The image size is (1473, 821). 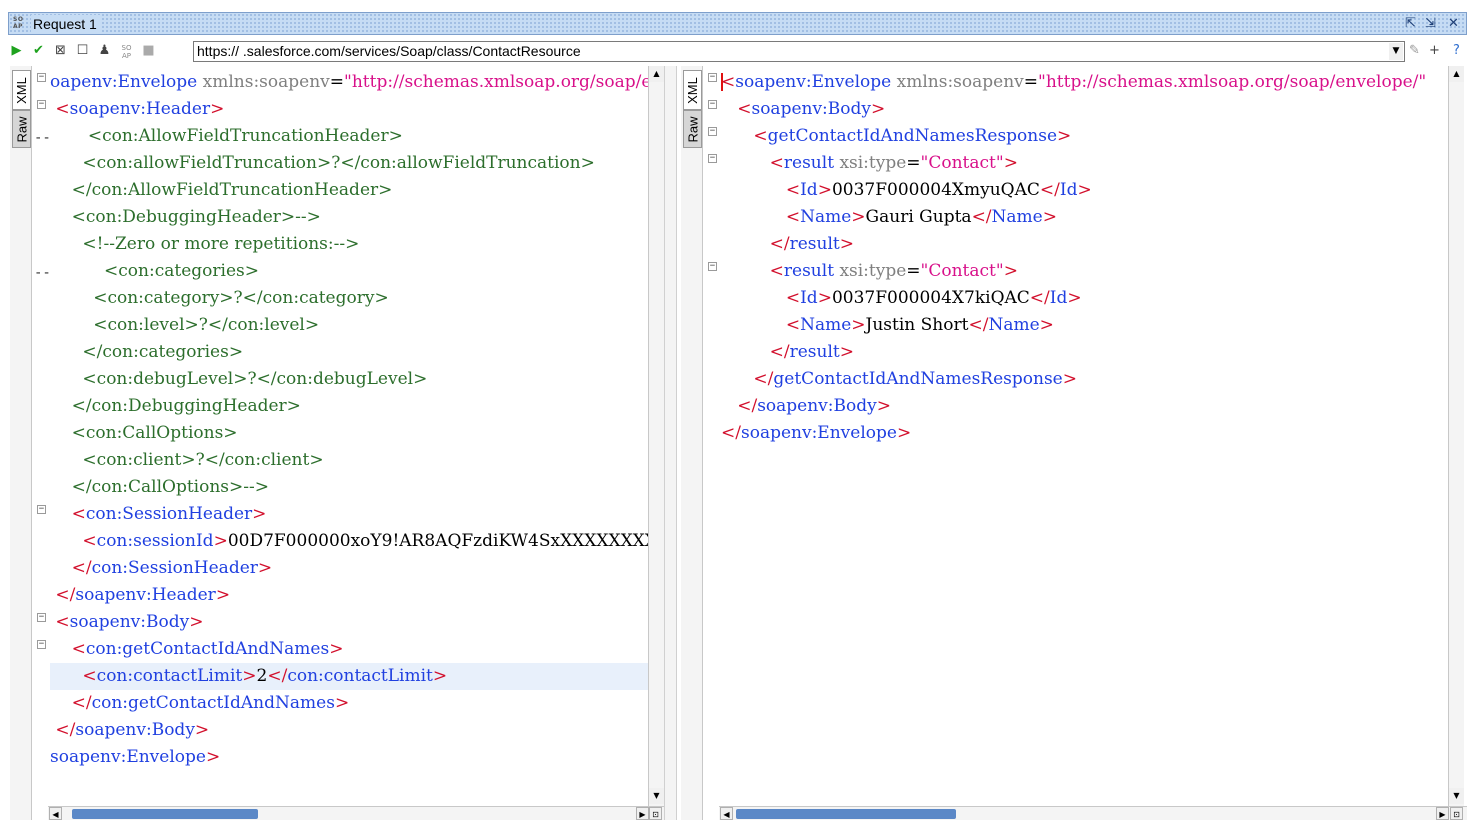 What do you see at coordinates (1093, 813) in the screenshot?
I see `response-horizontal-scrollbar: ◀ ▶ ⊡` at bounding box center [1093, 813].